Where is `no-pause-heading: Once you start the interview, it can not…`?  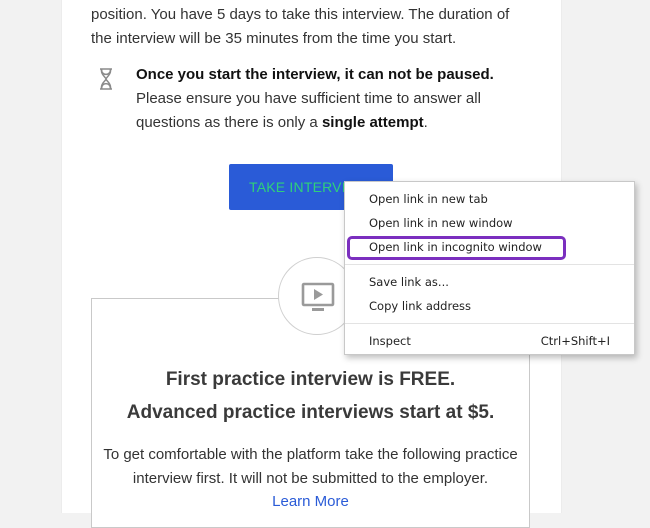 no-pause-heading: Once you start the interview, it can not… is located at coordinates (315, 74).